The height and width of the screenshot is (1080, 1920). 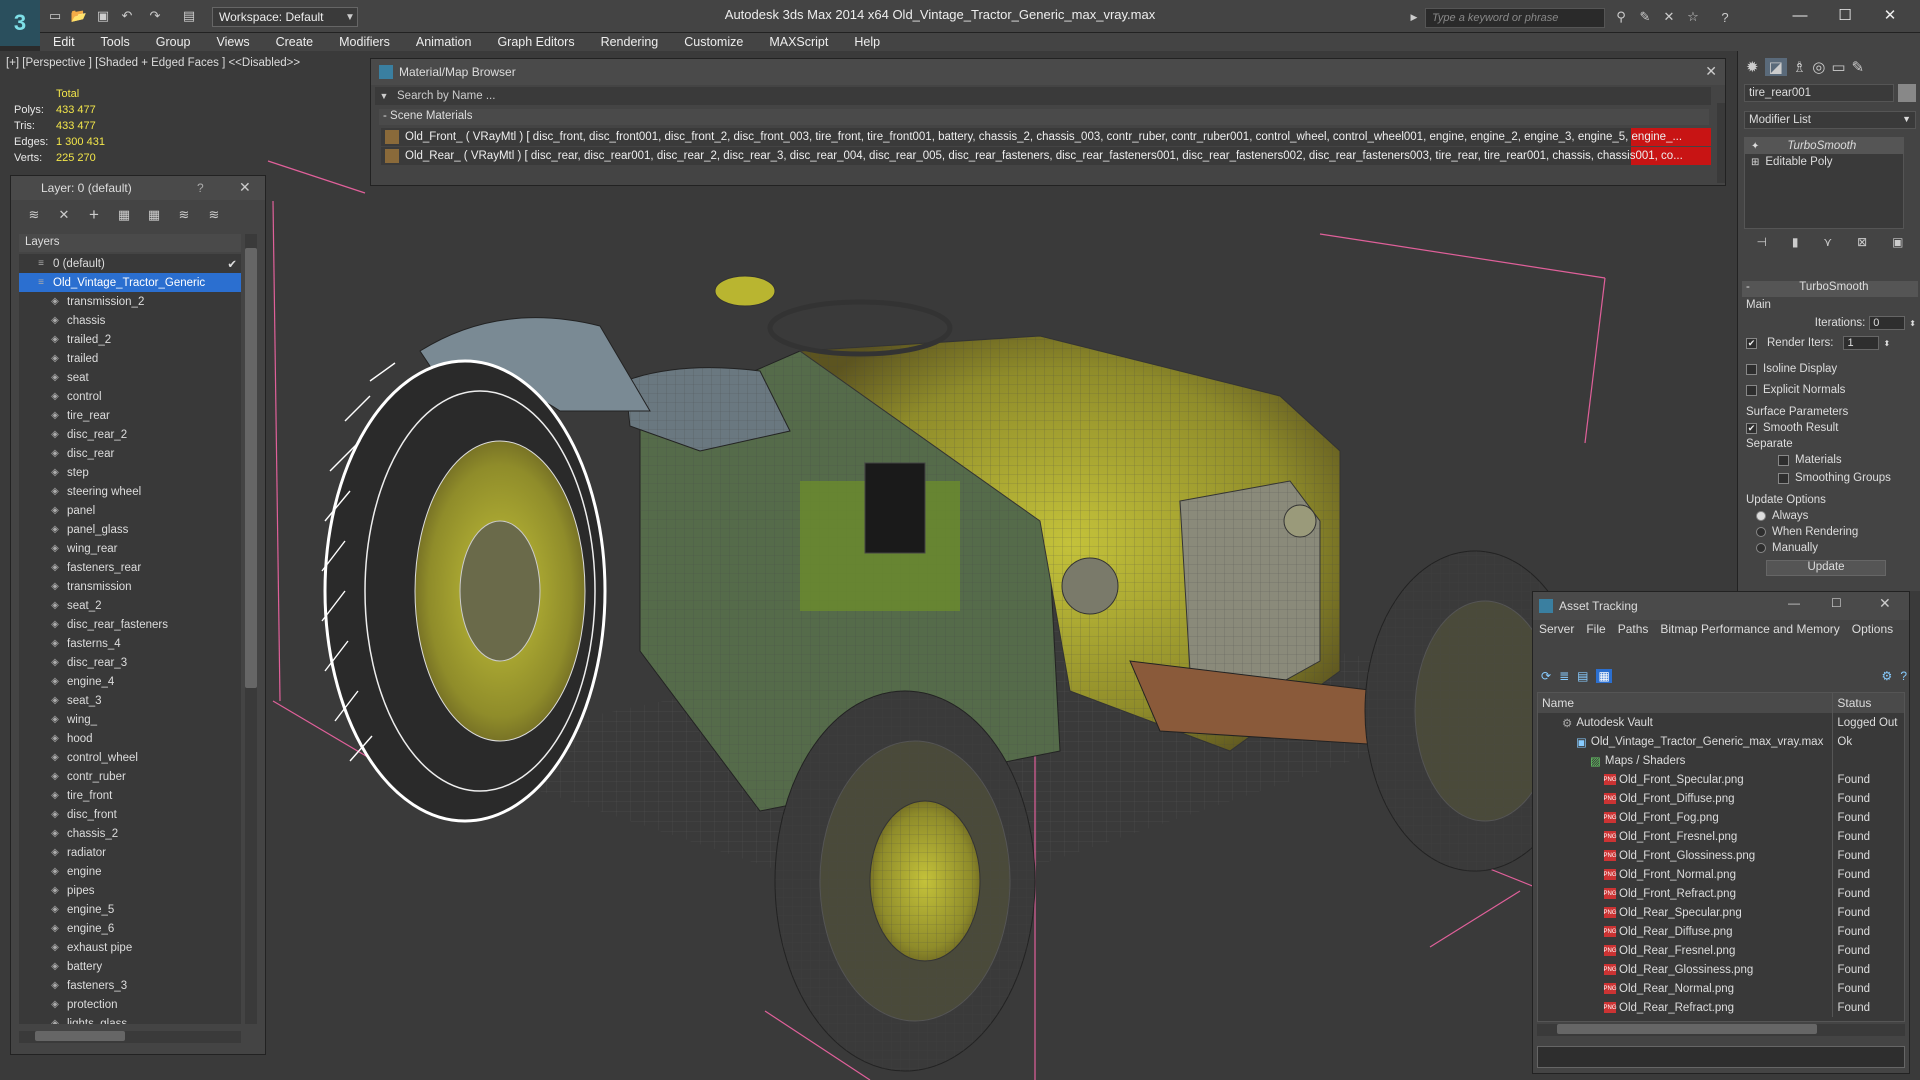 I want to click on configure-sets-icon: ▣, so click(x=1897, y=245).